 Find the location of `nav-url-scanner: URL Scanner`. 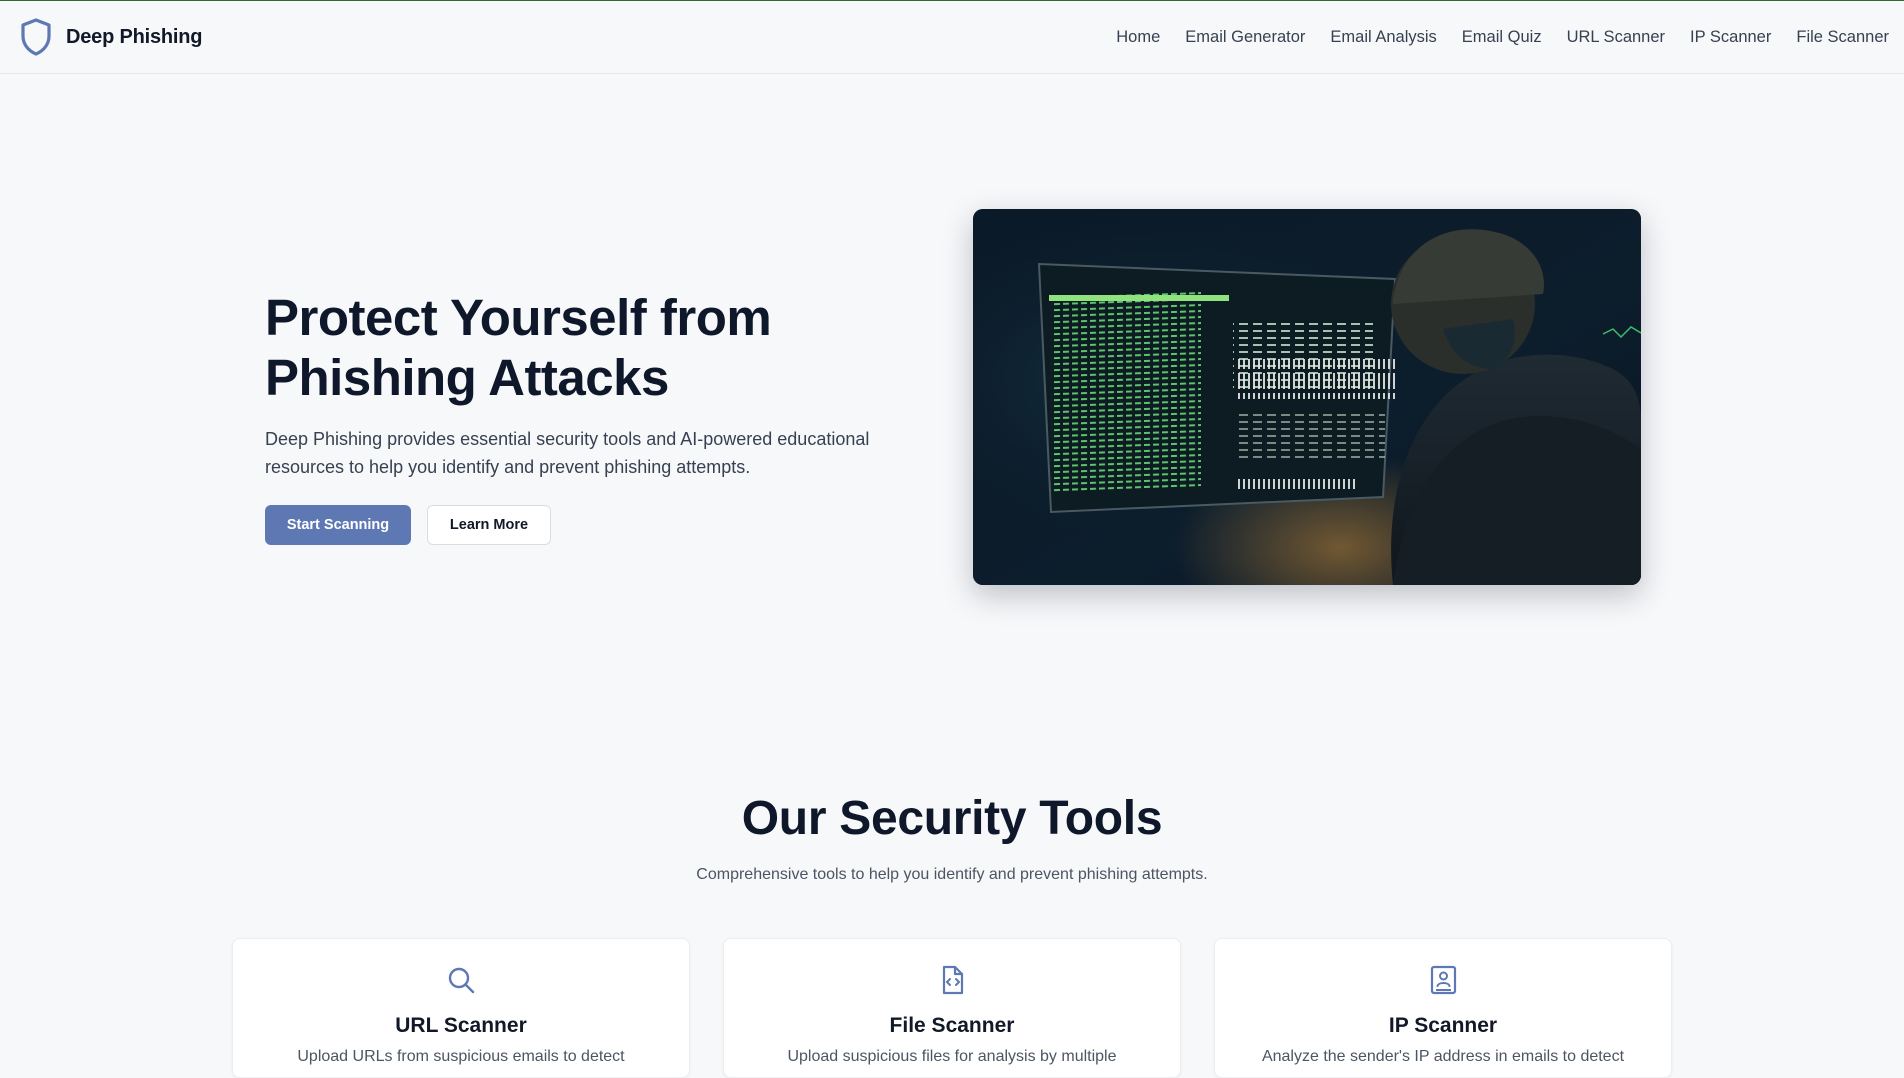

nav-url-scanner: URL Scanner is located at coordinates (1616, 37).